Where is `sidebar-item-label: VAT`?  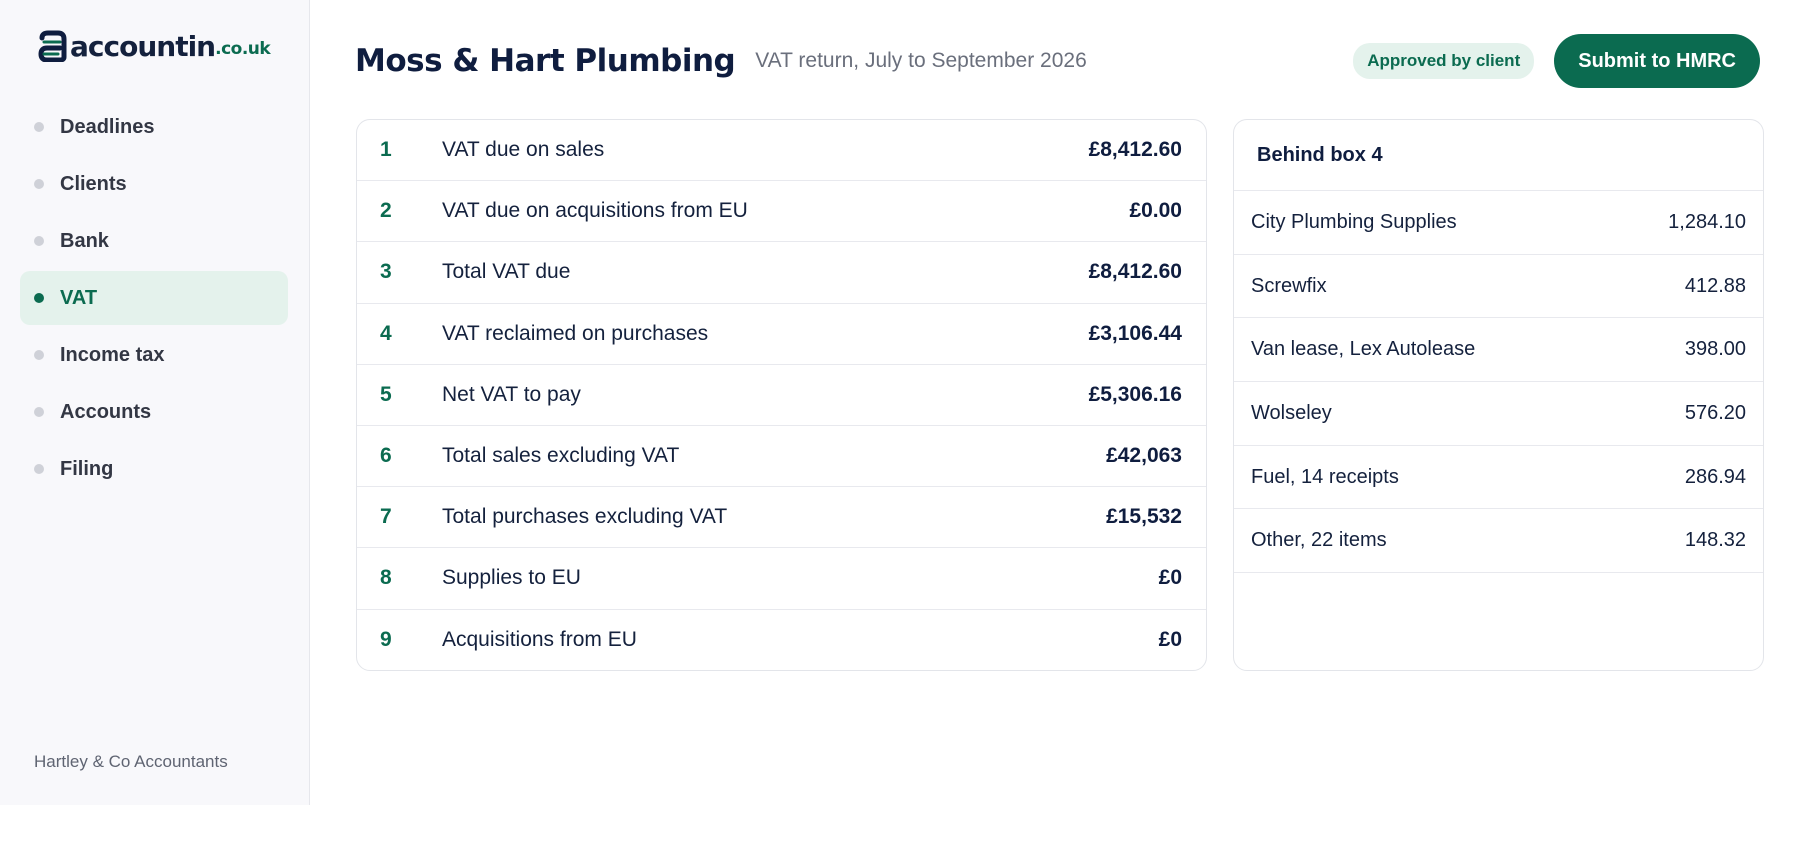 sidebar-item-label: VAT is located at coordinates (79, 297).